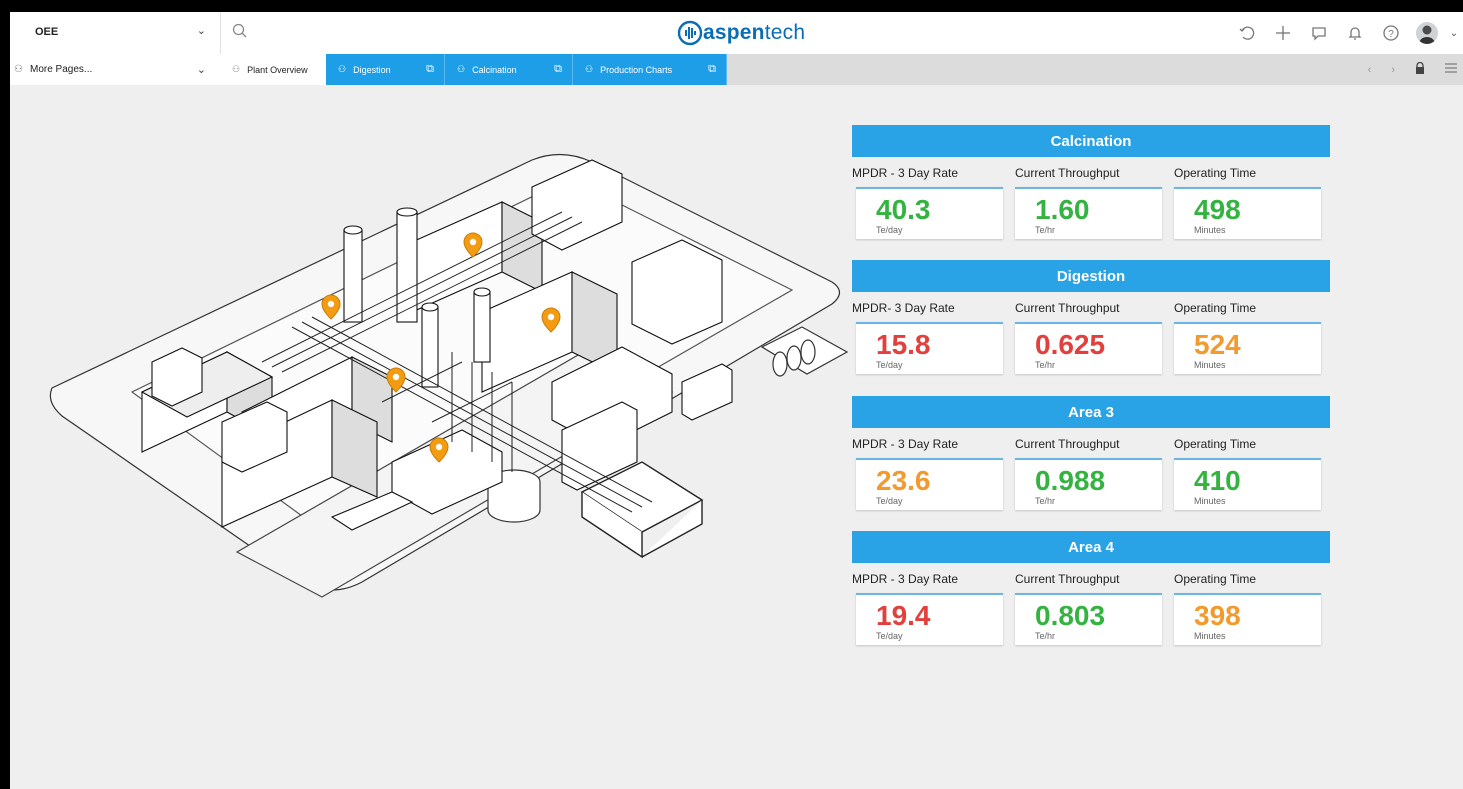 This screenshot has width=1463, height=789. Describe the element at coordinates (1070, 344) in the screenshot. I see `metric-value: 0.625` at that location.